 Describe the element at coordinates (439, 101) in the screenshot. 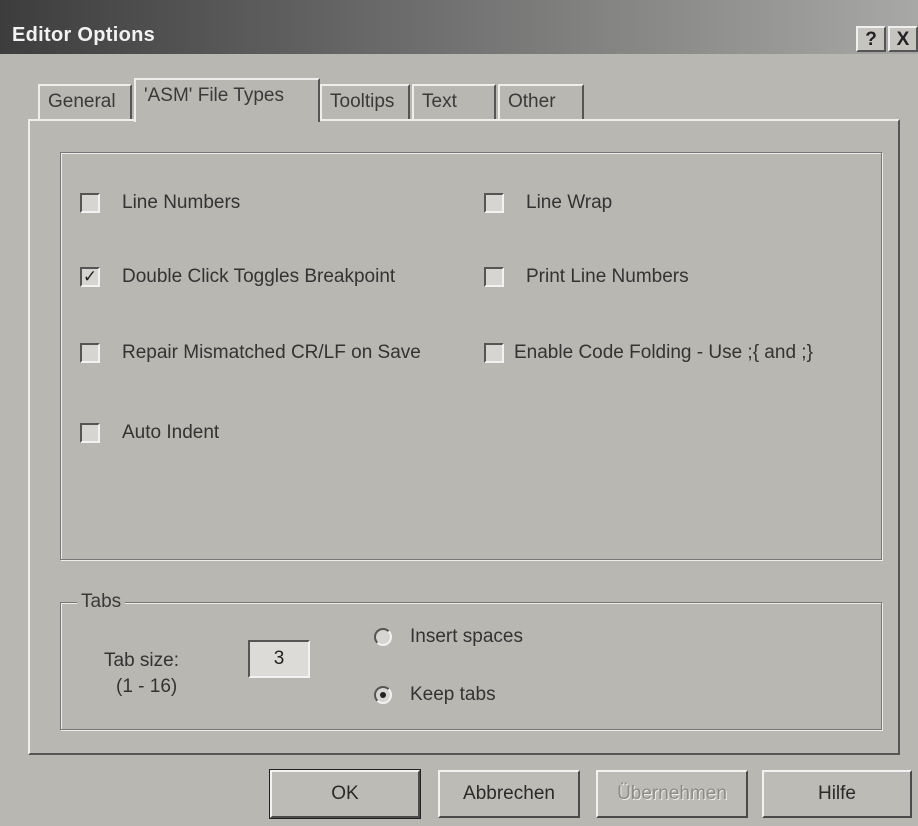

I see `tab-label: Text` at that location.